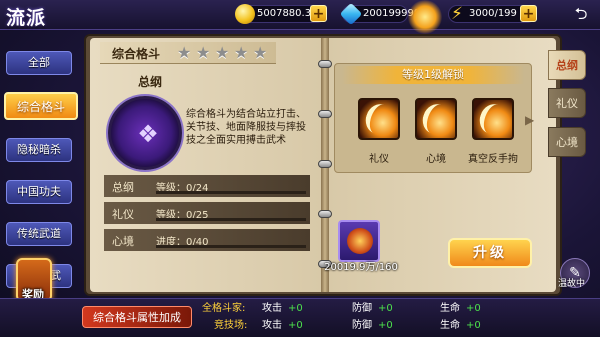 This screenshot has height=337, width=600. Describe the element at coordinates (425, 17) in the screenshot. I see `flame-badge-icon` at that location.